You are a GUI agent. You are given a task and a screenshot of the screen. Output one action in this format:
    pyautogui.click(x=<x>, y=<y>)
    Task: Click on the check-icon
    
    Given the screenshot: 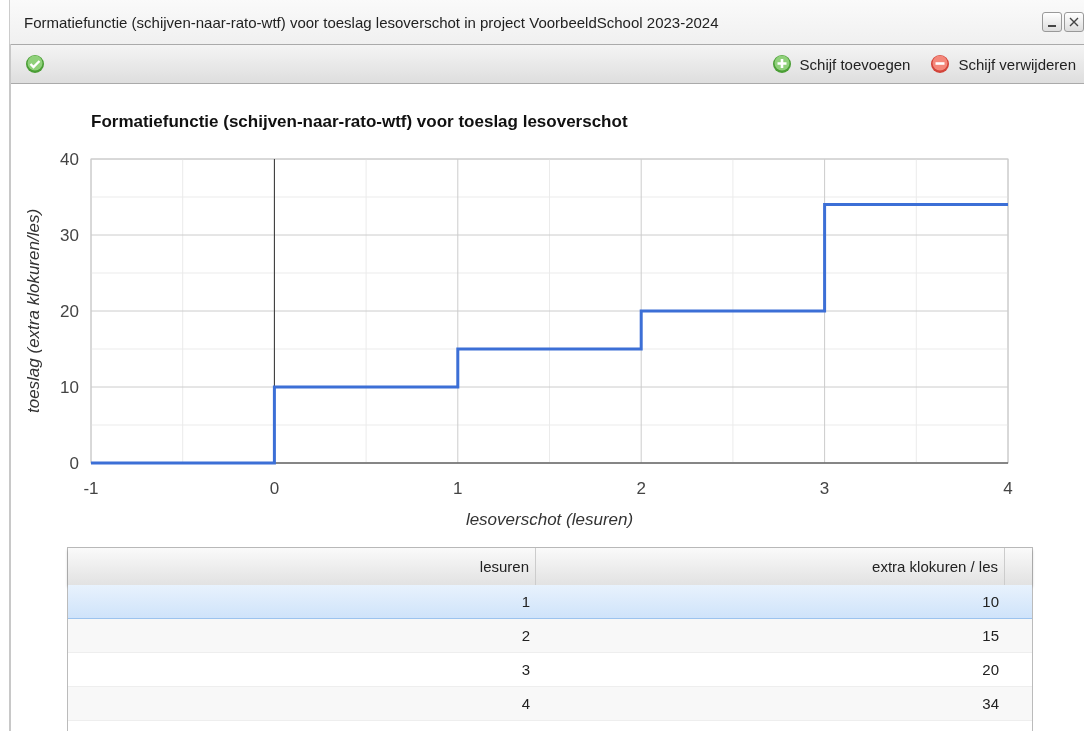 What is the action you would take?
    pyautogui.click(x=35, y=64)
    